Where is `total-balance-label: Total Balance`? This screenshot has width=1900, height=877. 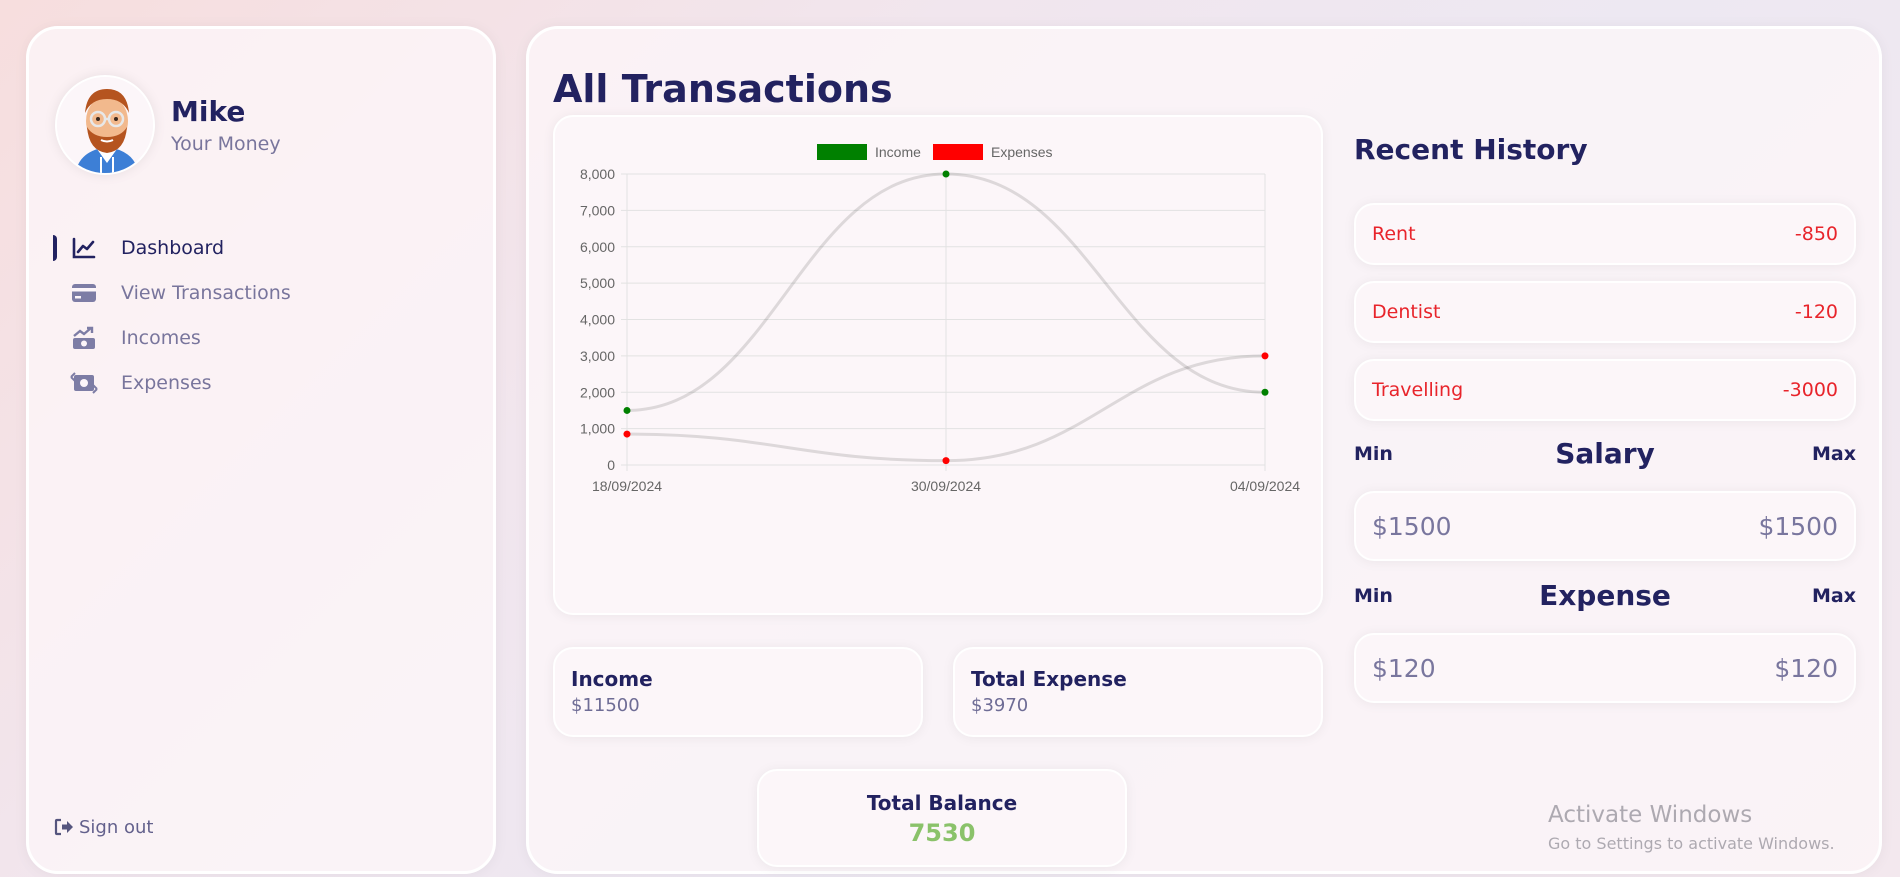 total-balance-label: Total Balance is located at coordinates (942, 803).